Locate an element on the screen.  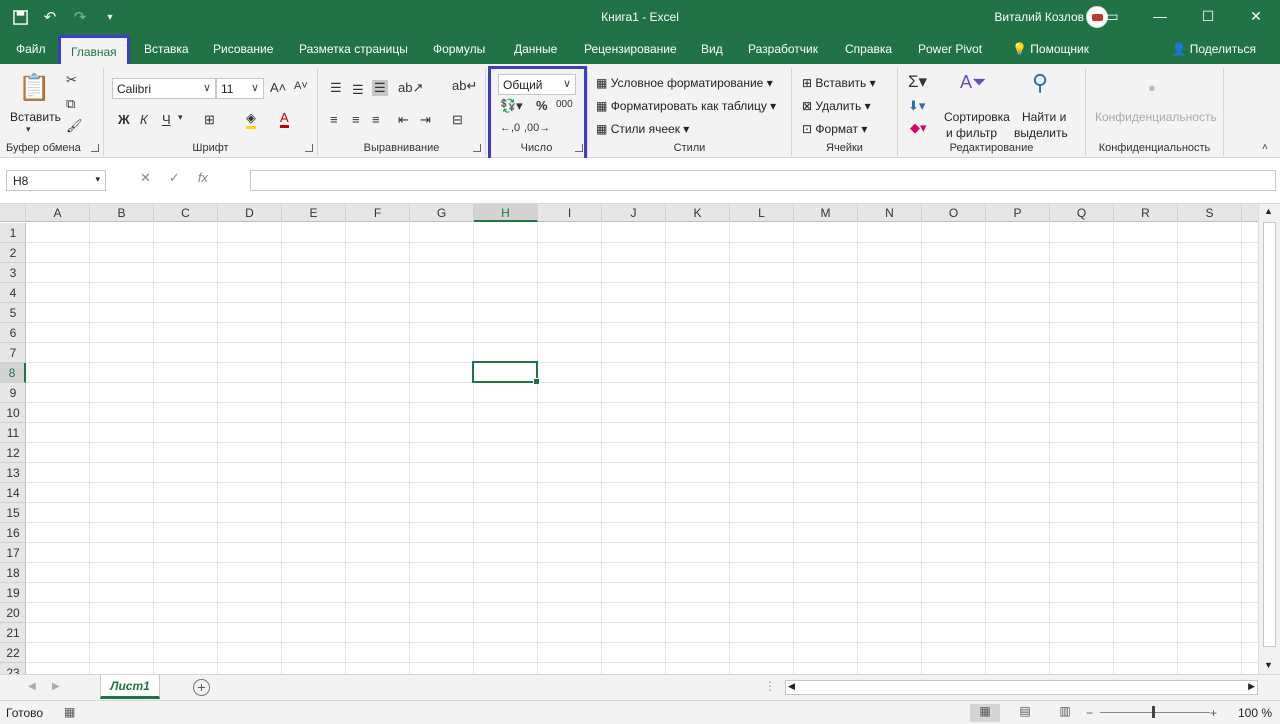
collapse-ribbon-icon: ˄ is located at coordinates (1265, 147).